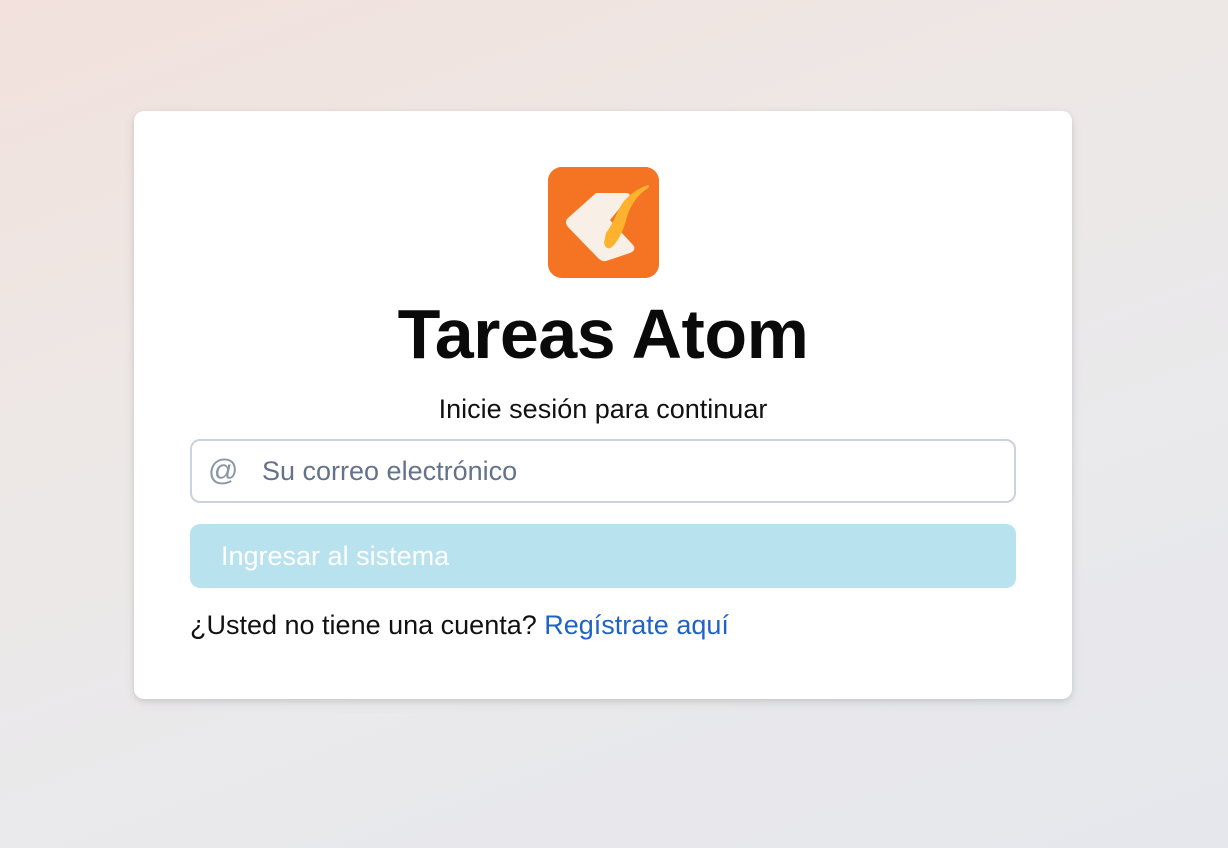 The height and width of the screenshot is (848, 1228). Describe the element at coordinates (223, 470) in the screenshot. I see `at-sign-icon: @` at that location.